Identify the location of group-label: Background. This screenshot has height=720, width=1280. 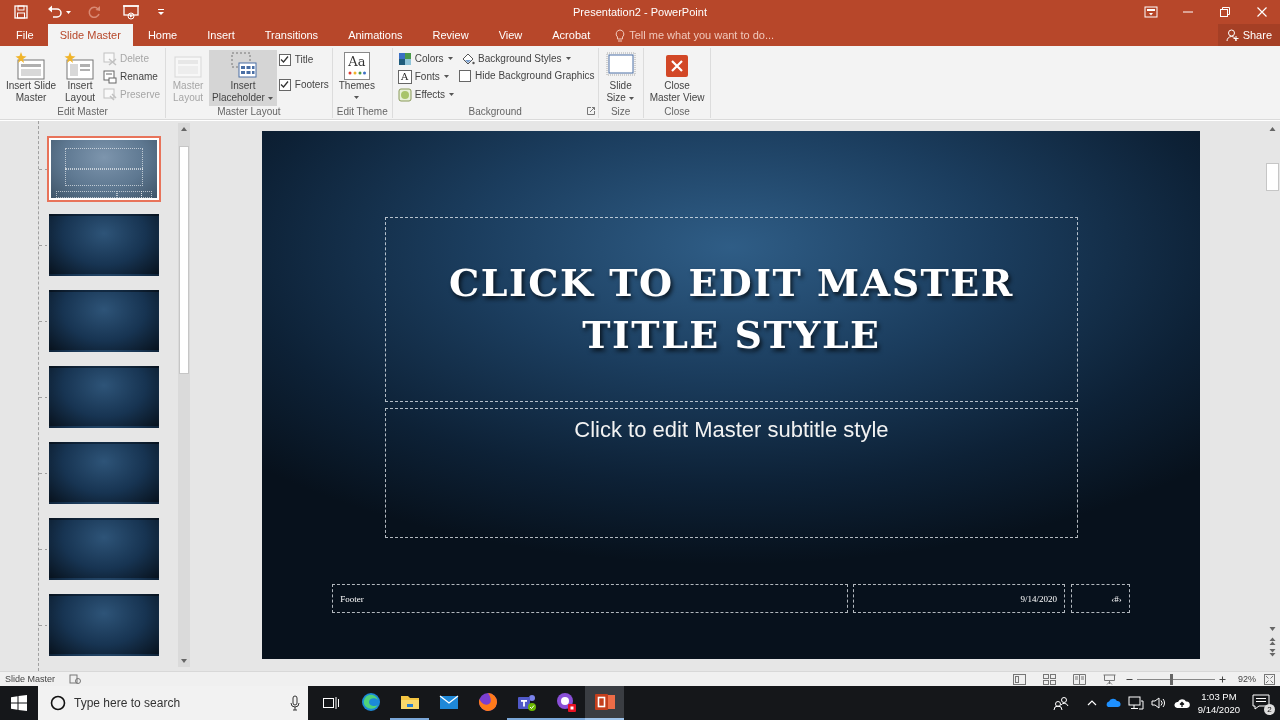
(495, 111).